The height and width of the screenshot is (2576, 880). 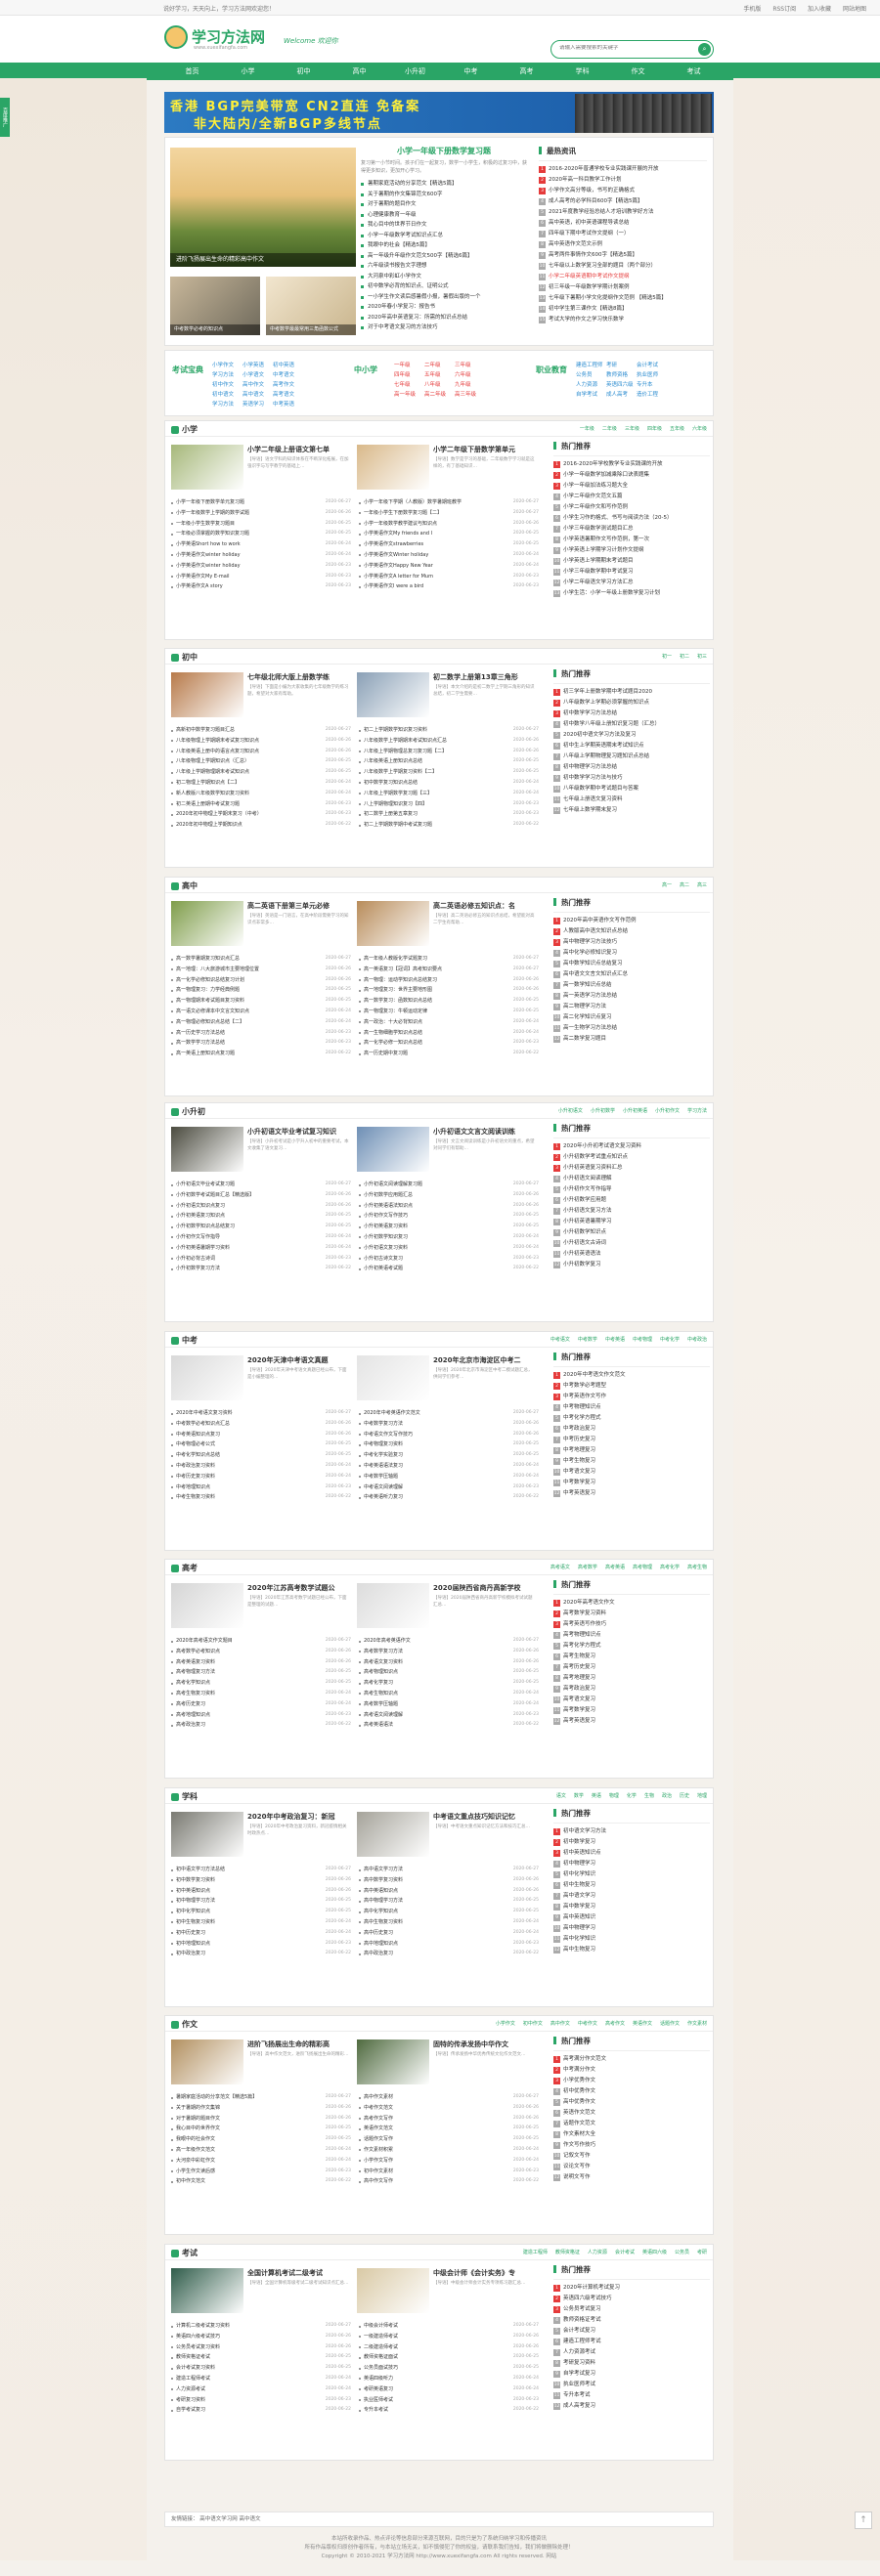 What do you see at coordinates (261, 1424) in the screenshot?
I see `list-item: 中考数学必考知识点汇总 2020-06-26` at bounding box center [261, 1424].